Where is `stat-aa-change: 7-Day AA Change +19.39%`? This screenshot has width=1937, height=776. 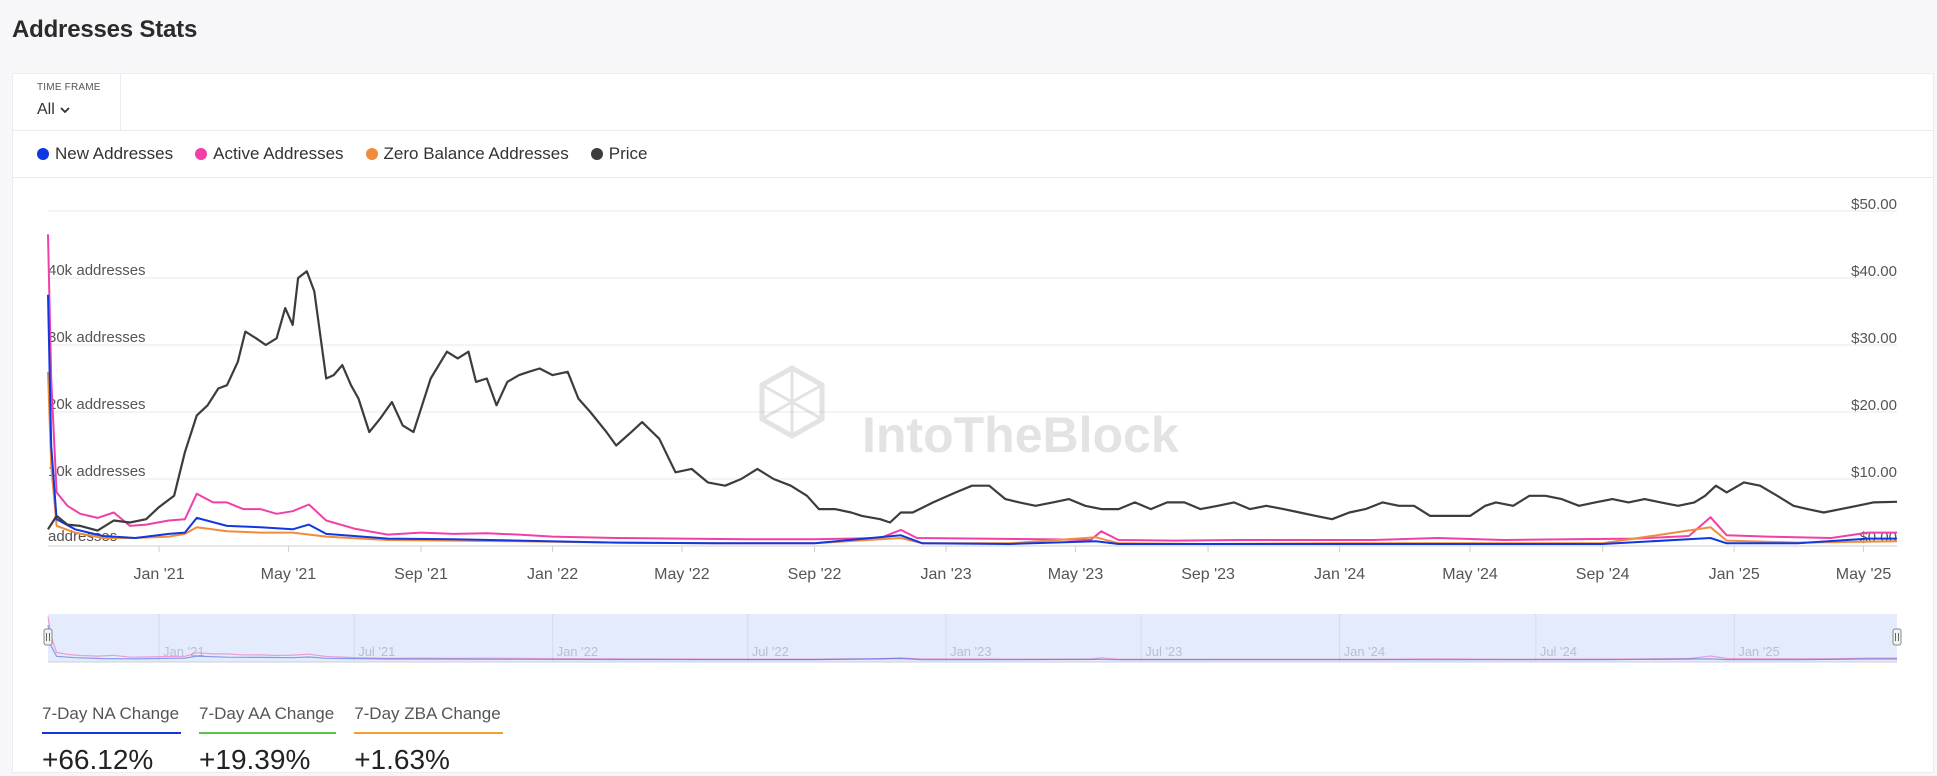
stat-aa-change: 7-Day AA Change +19.39% is located at coordinates (268, 738).